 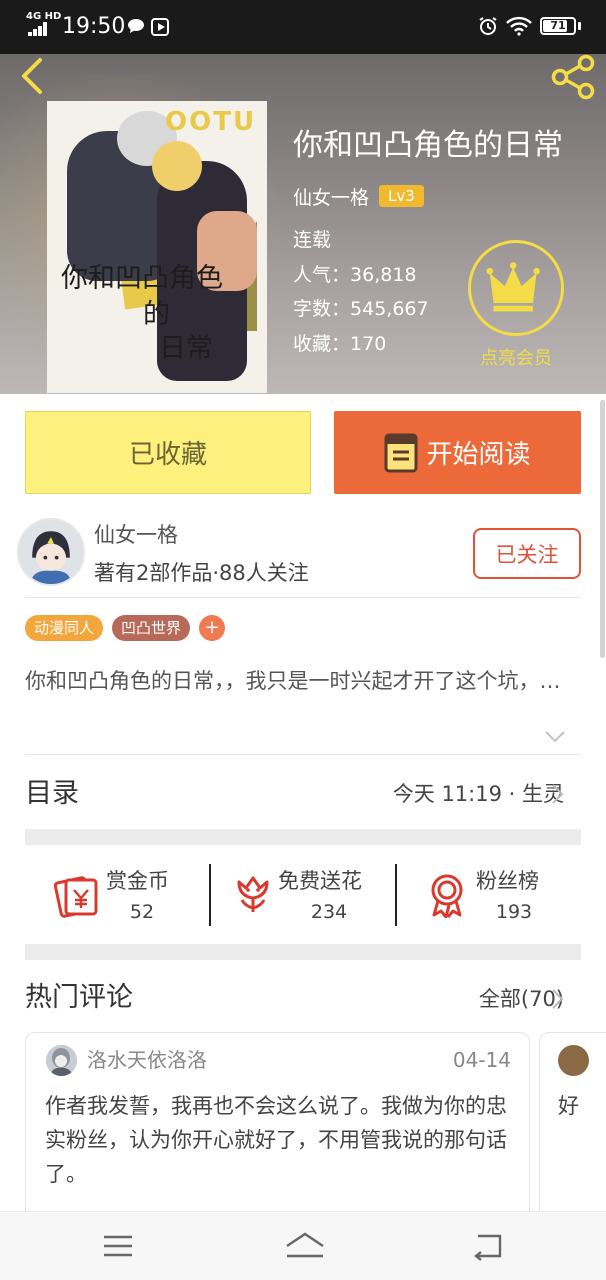 What do you see at coordinates (94, 26) in the screenshot?
I see `status-time: 19:50` at bounding box center [94, 26].